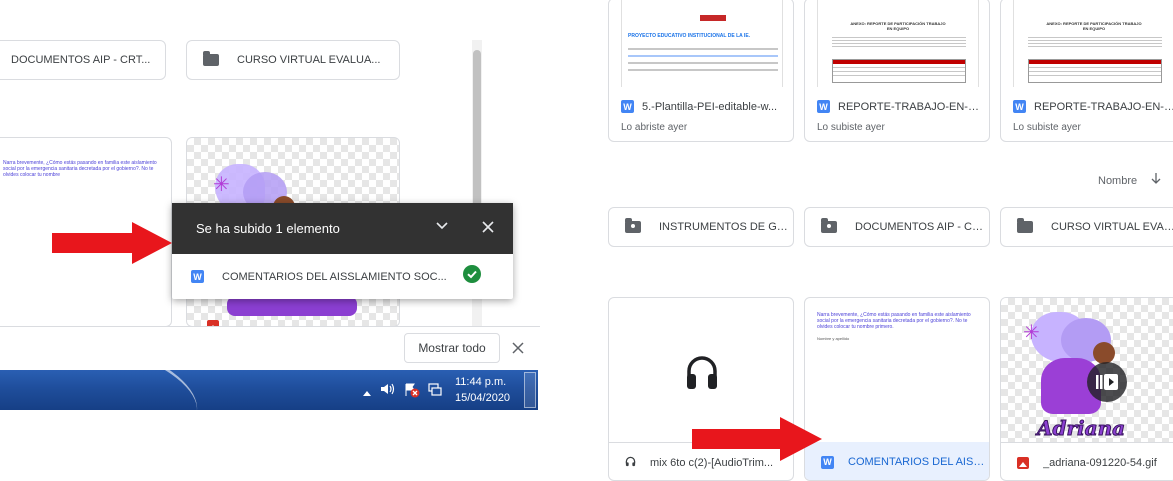 The width and height of the screenshot is (1173, 481). What do you see at coordinates (1081, 428) in the screenshot?
I see `gif-name-art: Adriana` at bounding box center [1081, 428].